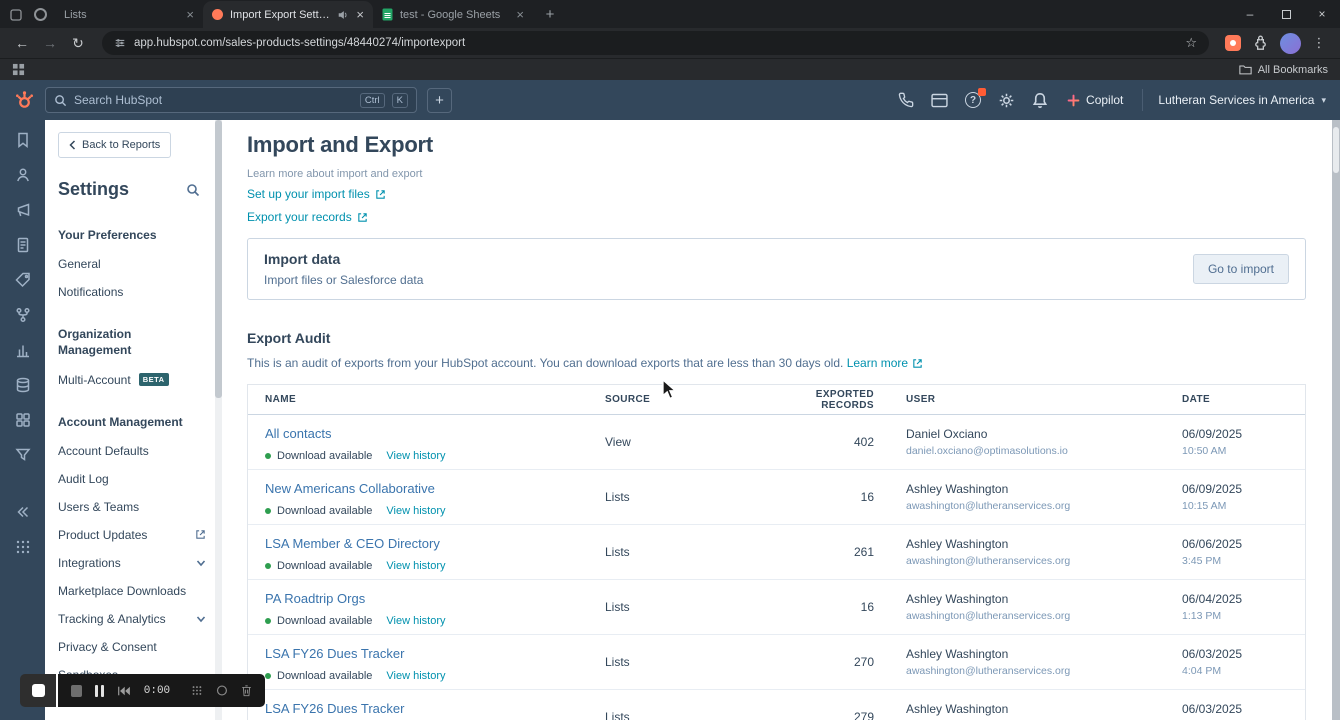  What do you see at coordinates (132, 591) in the screenshot?
I see `sidebar-item-marketplace-downloads: Marketplace Downloads` at bounding box center [132, 591].